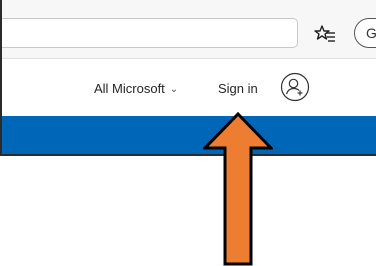  What do you see at coordinates (129, 88) in the screenshot?
I see `all-microsoft-label: All Microsoft` at bounding box center [129, 88].